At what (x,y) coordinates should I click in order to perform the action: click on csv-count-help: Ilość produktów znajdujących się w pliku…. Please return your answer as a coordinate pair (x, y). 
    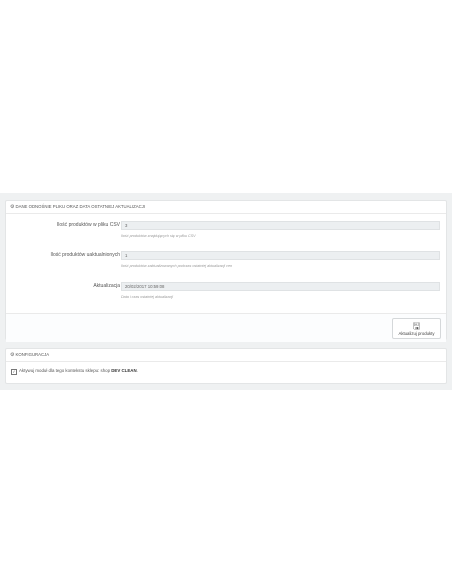
    Looking at the image, I should click on (158, 236).